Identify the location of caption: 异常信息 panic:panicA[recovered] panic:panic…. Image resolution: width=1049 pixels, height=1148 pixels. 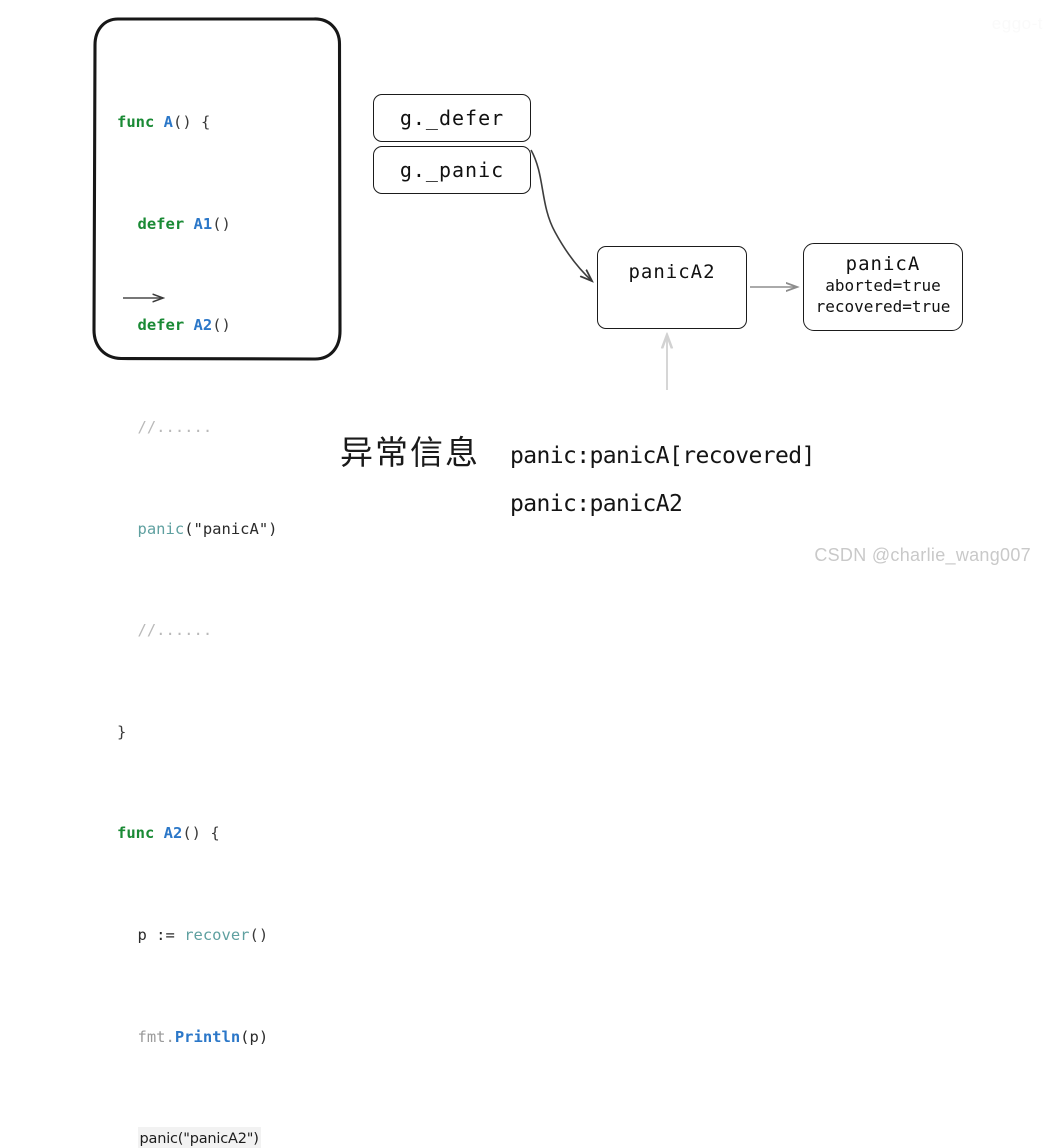
(620, 479).